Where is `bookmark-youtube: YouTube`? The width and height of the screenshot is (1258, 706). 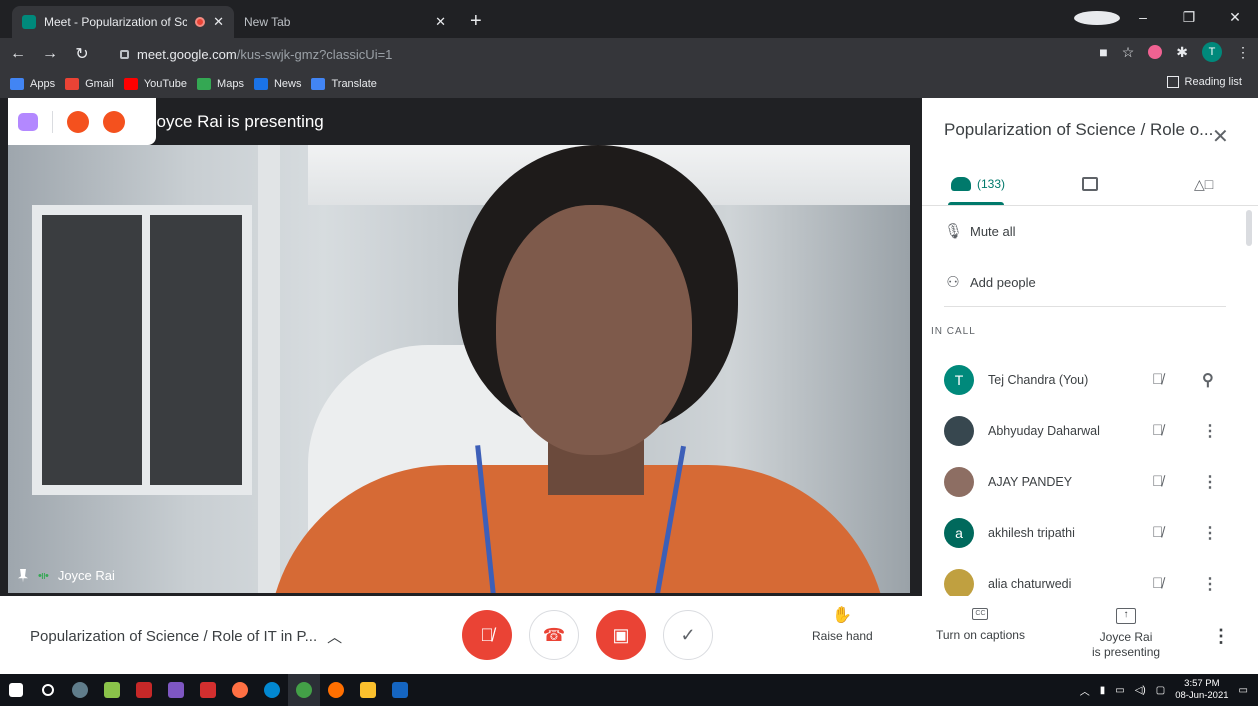
bookmark-youtube: YouTube is located at coordinates (155, 84).